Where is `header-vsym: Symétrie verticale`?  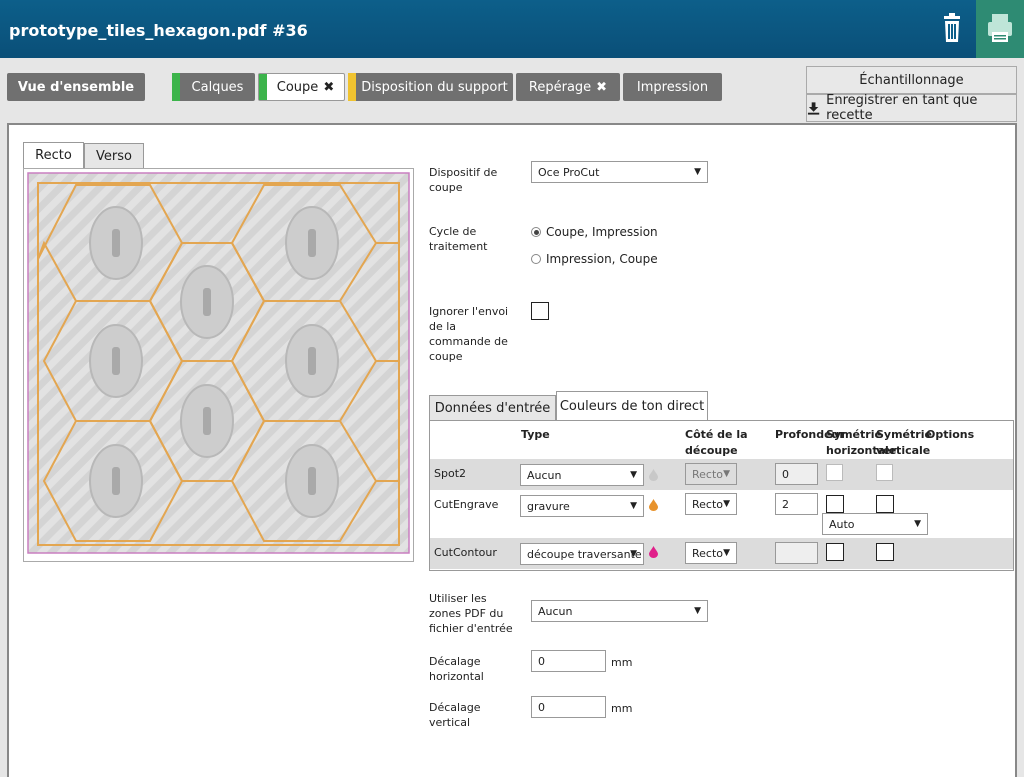 header-vsym: Symétrie verticale is located at coordinates (904, 442).